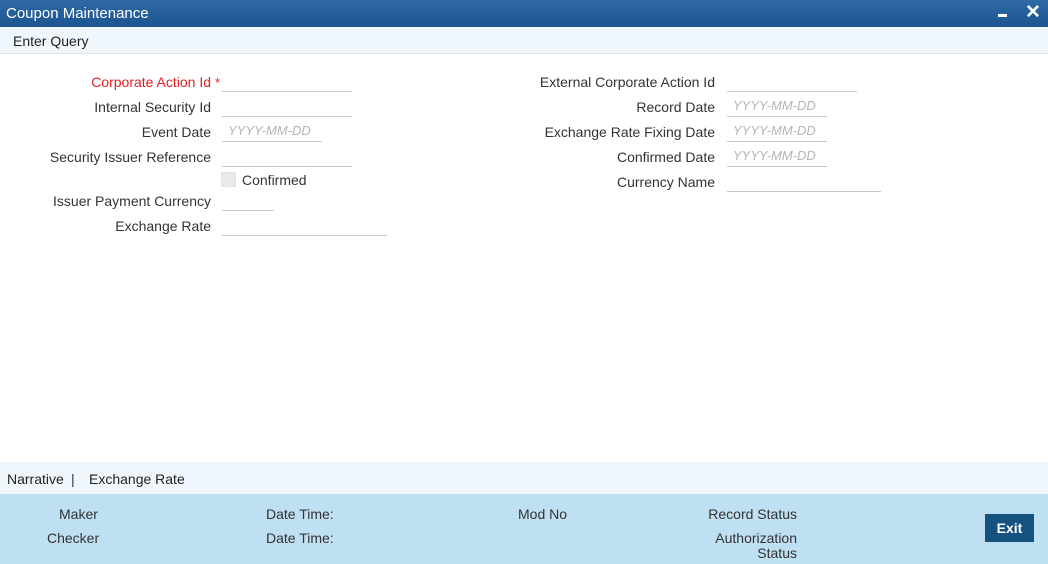 Image resolution: width=1048 pixels, height=564 pixels. Describe the element at coordinates (804, 181) in the screenshot. I see `currency-name-input` at that location.